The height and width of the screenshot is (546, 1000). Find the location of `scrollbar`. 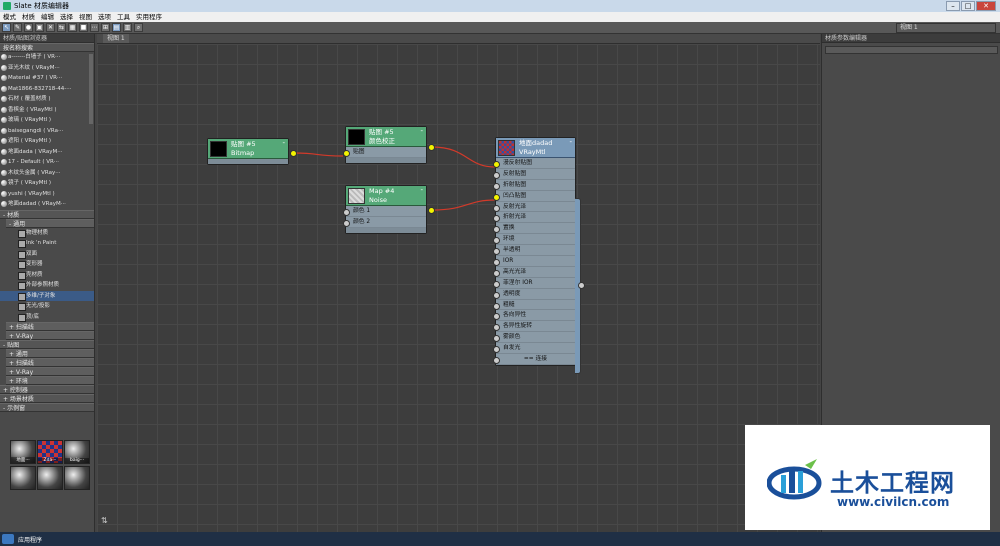

scrollbar is located at coordinates (91, 89).